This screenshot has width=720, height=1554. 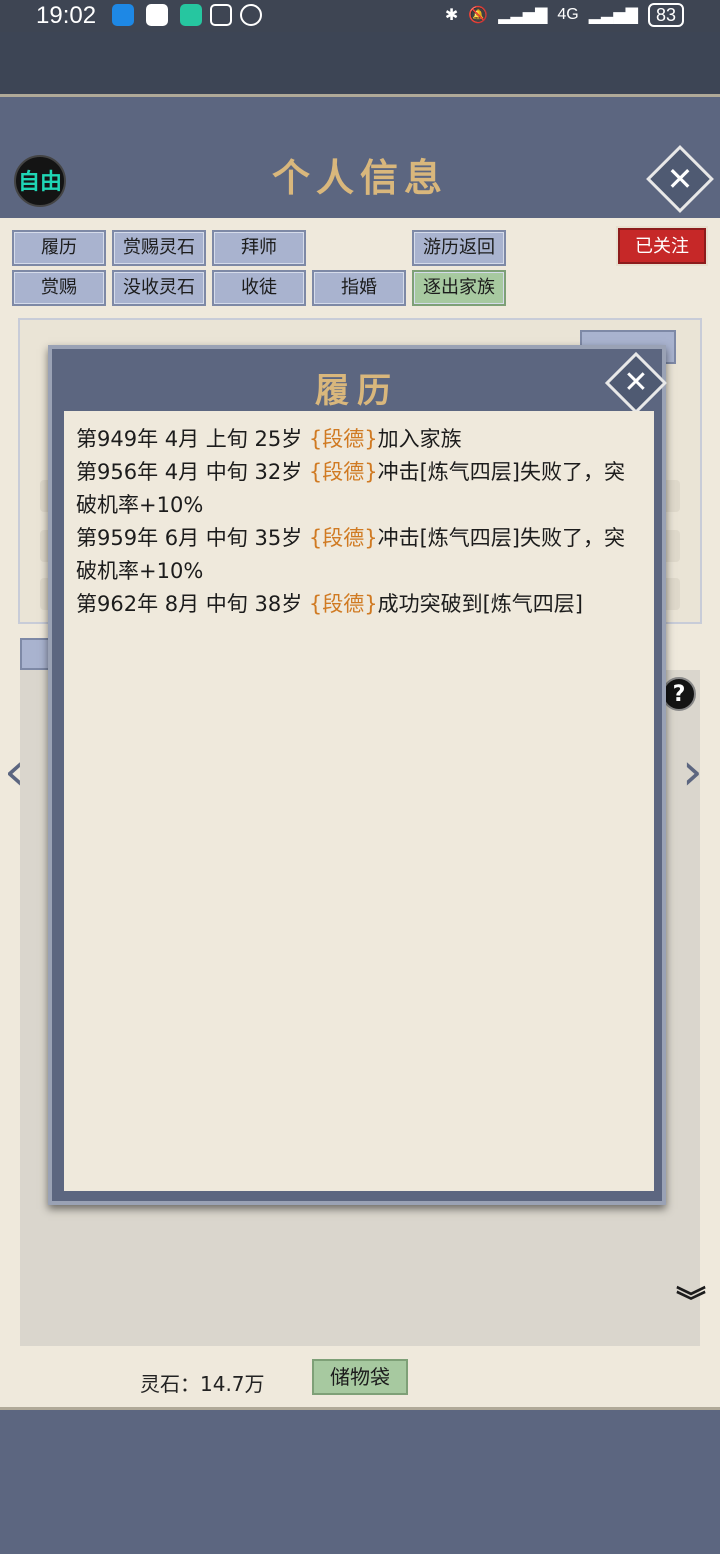 I want to click on history-entry: 第949年 4月 上旬 25岁 {段德}加入家族, so click(x=359, y=439).